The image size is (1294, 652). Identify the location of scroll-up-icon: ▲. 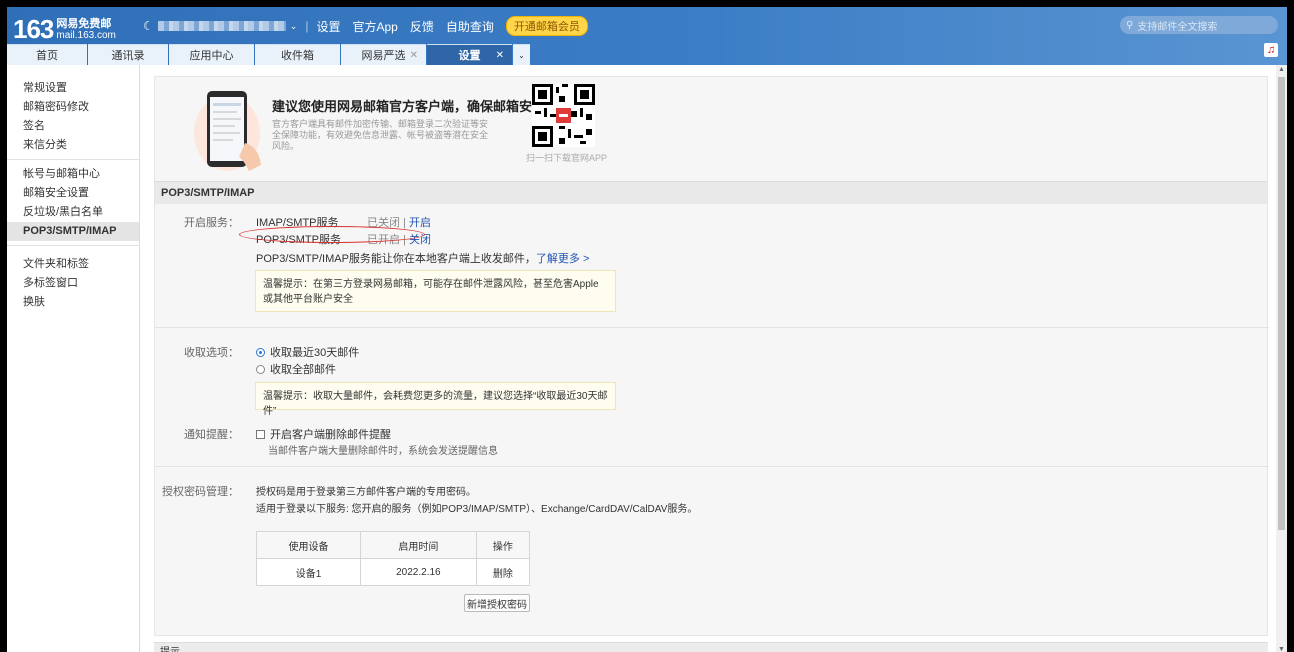
(1281, 70).